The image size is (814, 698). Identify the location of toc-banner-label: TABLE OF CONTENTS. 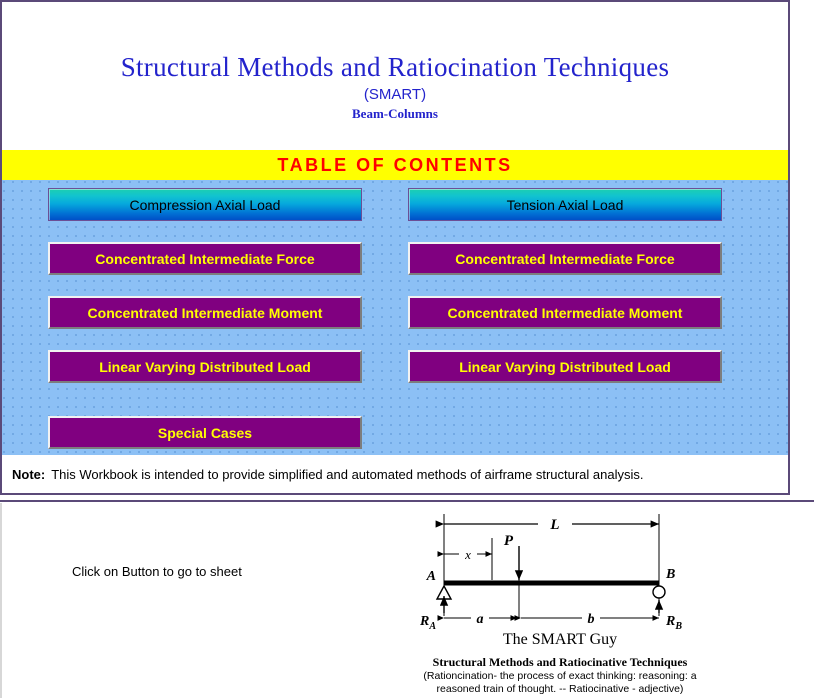
(395, 164).